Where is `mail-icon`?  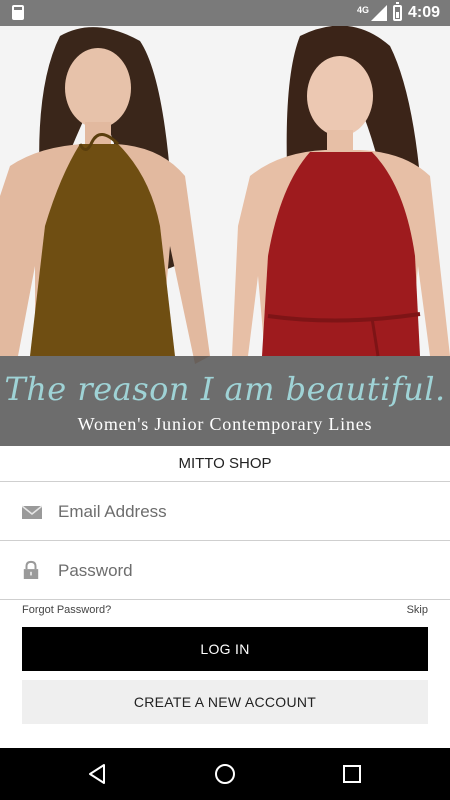
mail-icon is located at coordinates (32, 512).